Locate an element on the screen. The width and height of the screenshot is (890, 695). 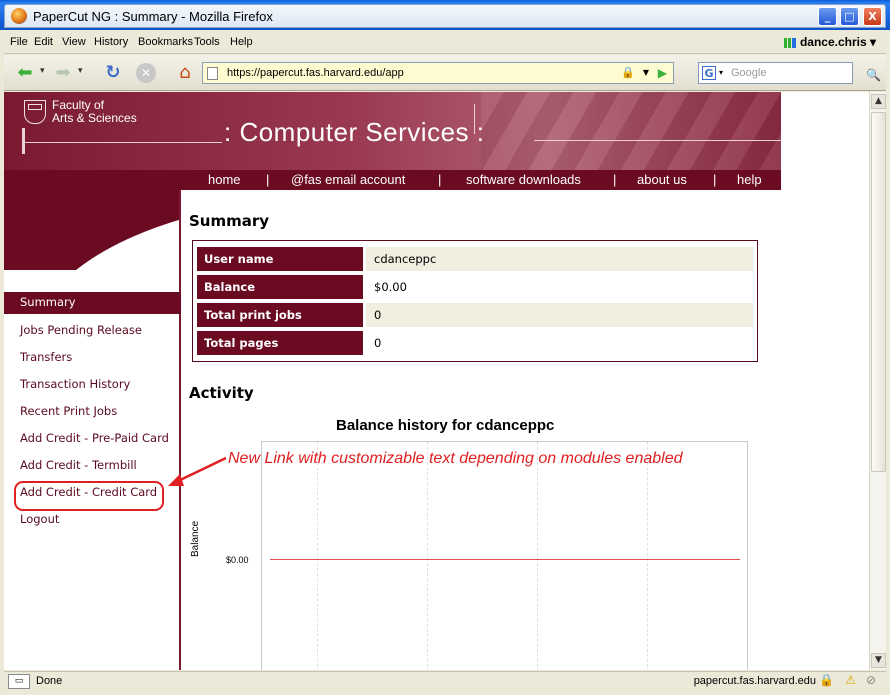
annotation-arrow is located at coordinates (197, 471).